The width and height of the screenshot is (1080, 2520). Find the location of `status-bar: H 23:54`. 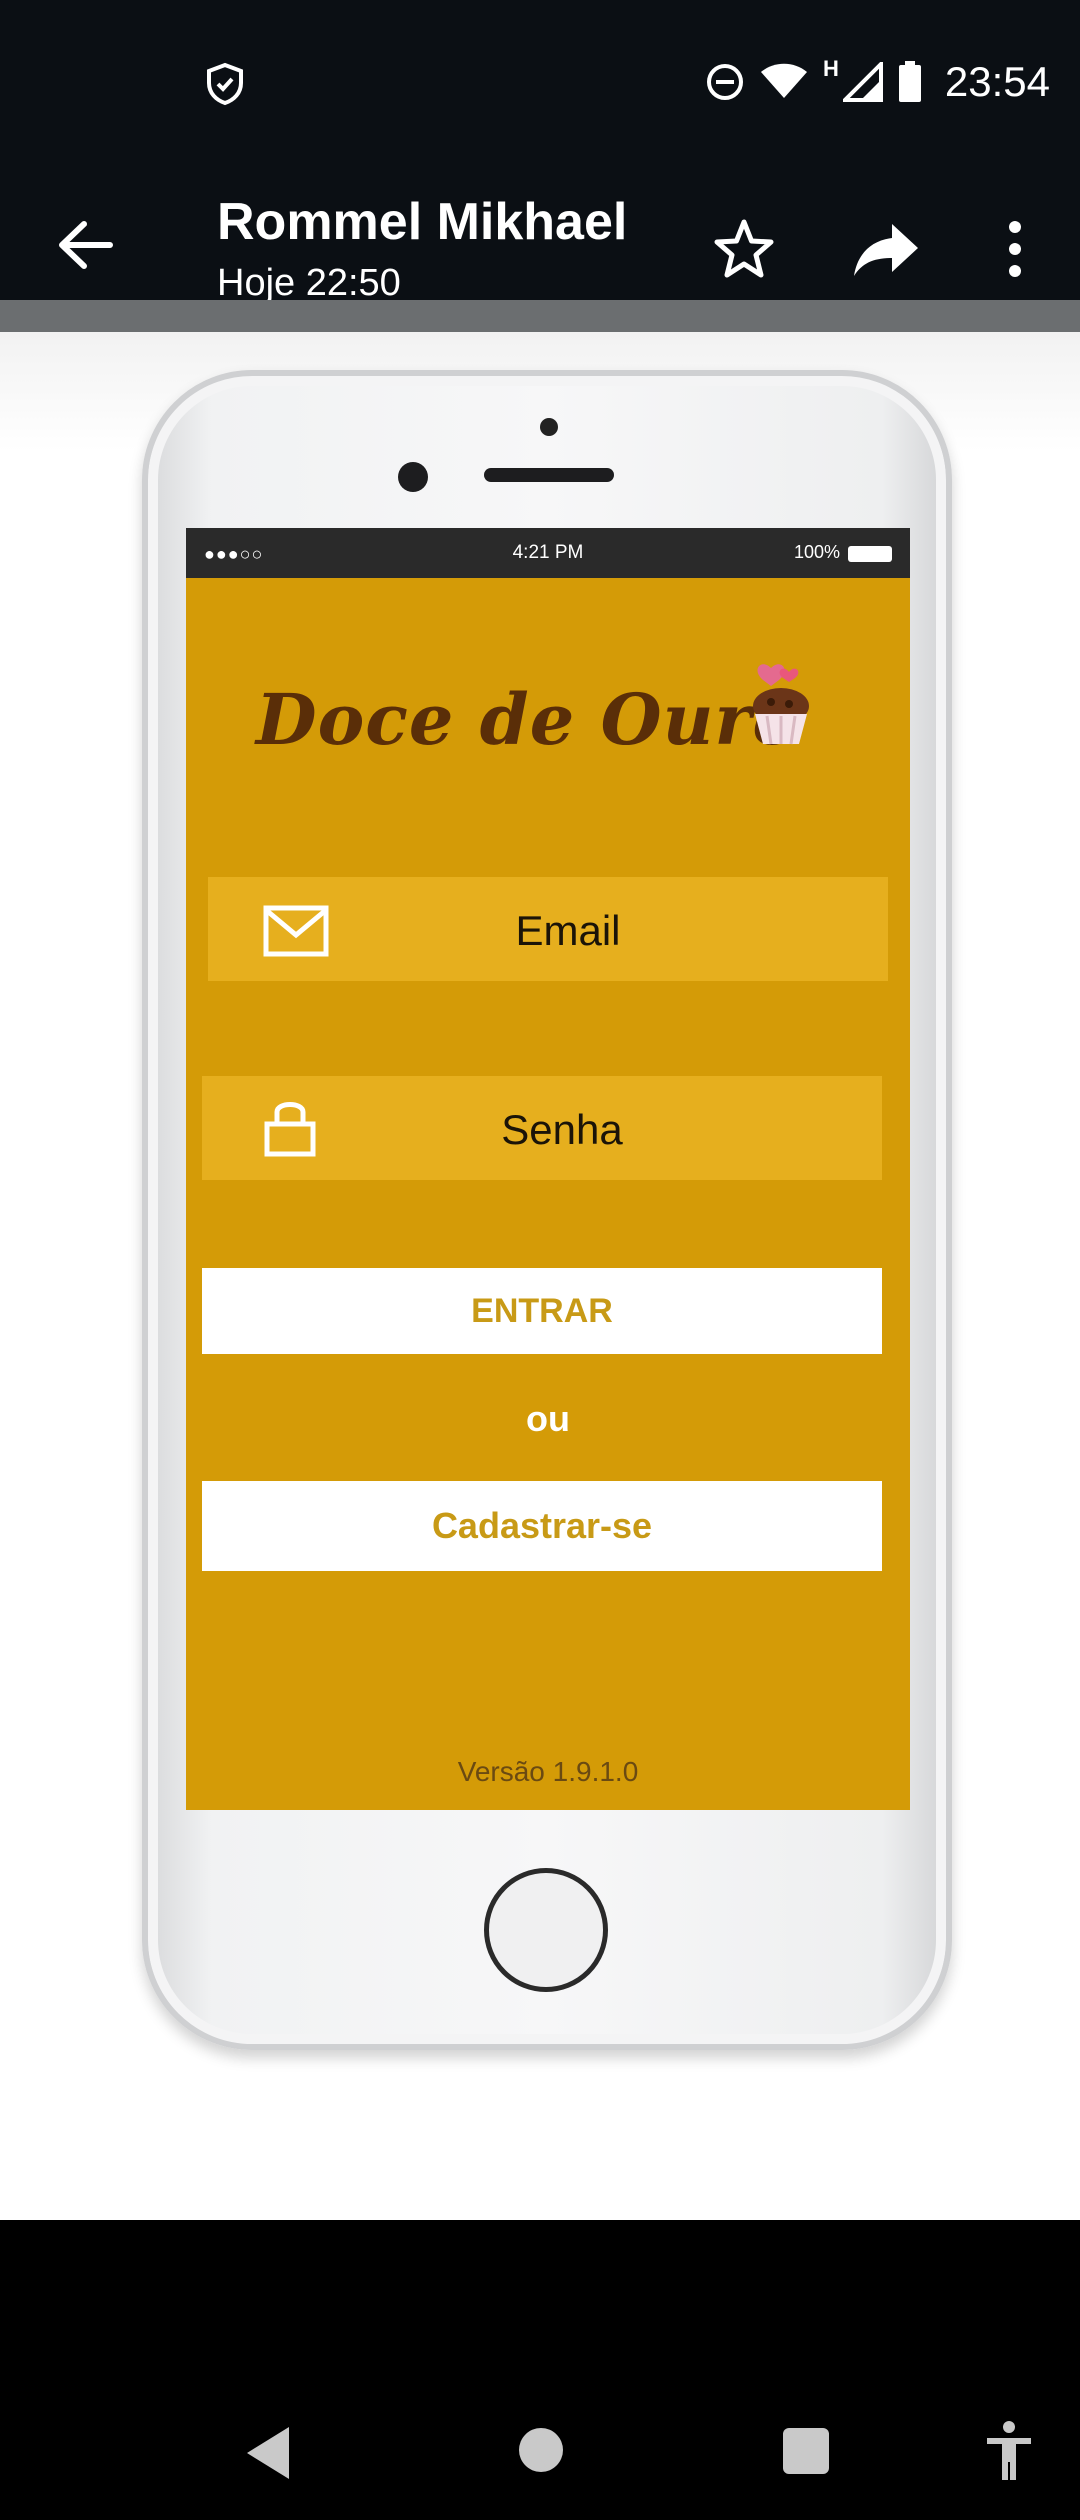

status-bar: H 23:54 is located at coordinates (540, 85).